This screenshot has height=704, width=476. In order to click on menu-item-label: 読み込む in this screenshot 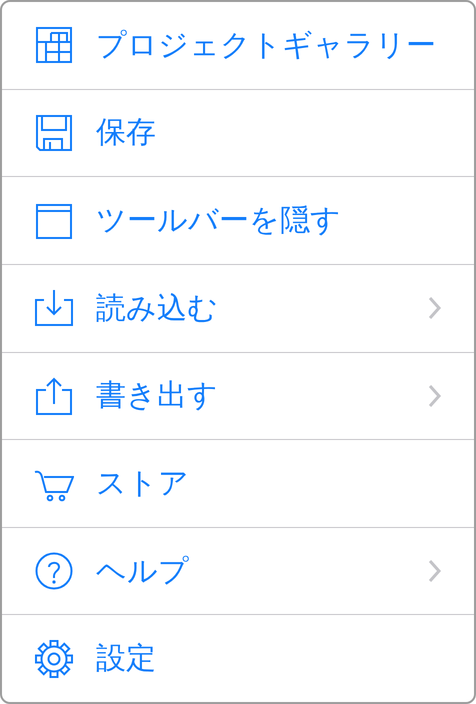, I will do `click(157, 309)`.